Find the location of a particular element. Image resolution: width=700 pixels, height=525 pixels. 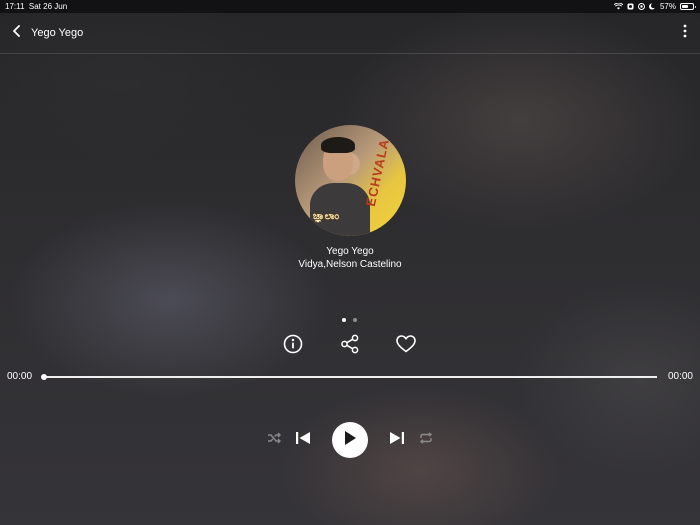

seek-thumb is located at coordinates (44, 377).